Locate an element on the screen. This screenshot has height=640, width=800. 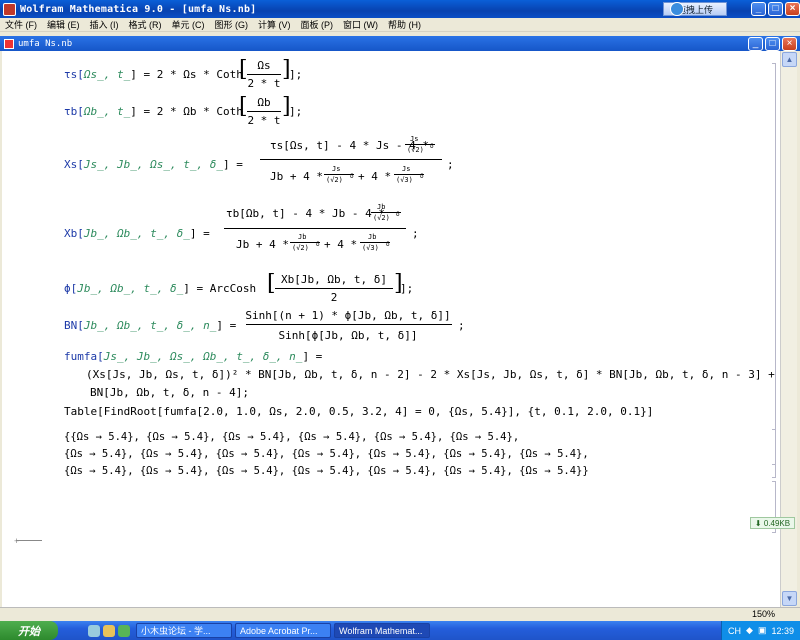
scroll-down-arrow-icon: ▼ is located at coordinates (789, 598).